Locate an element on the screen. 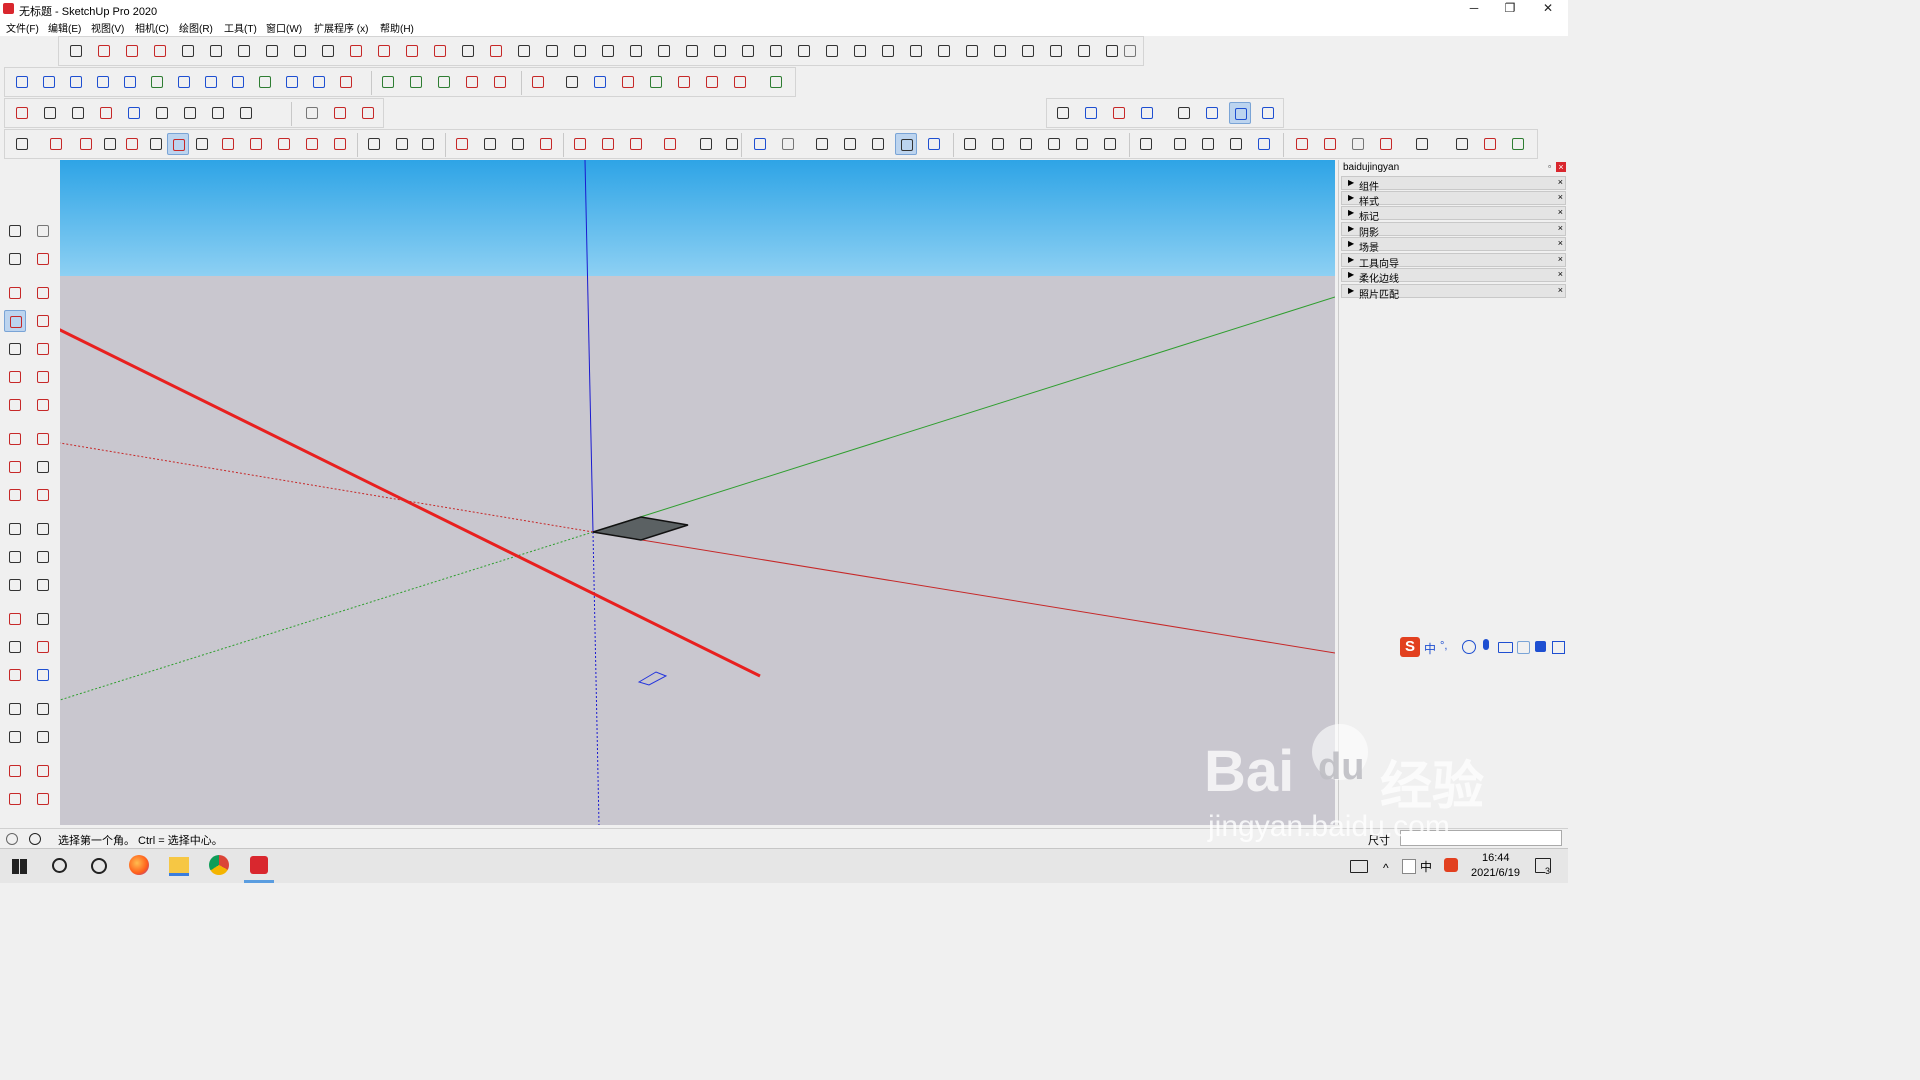  keyboard-icon is located at coordinates (1505, 647).